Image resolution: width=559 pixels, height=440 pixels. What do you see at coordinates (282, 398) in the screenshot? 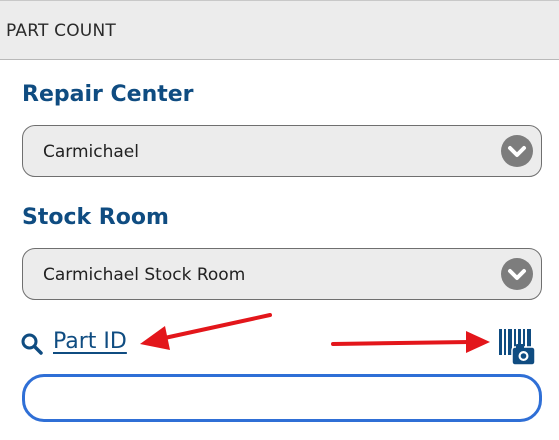
I see `part-id-input` at bounding box center [282, 398].